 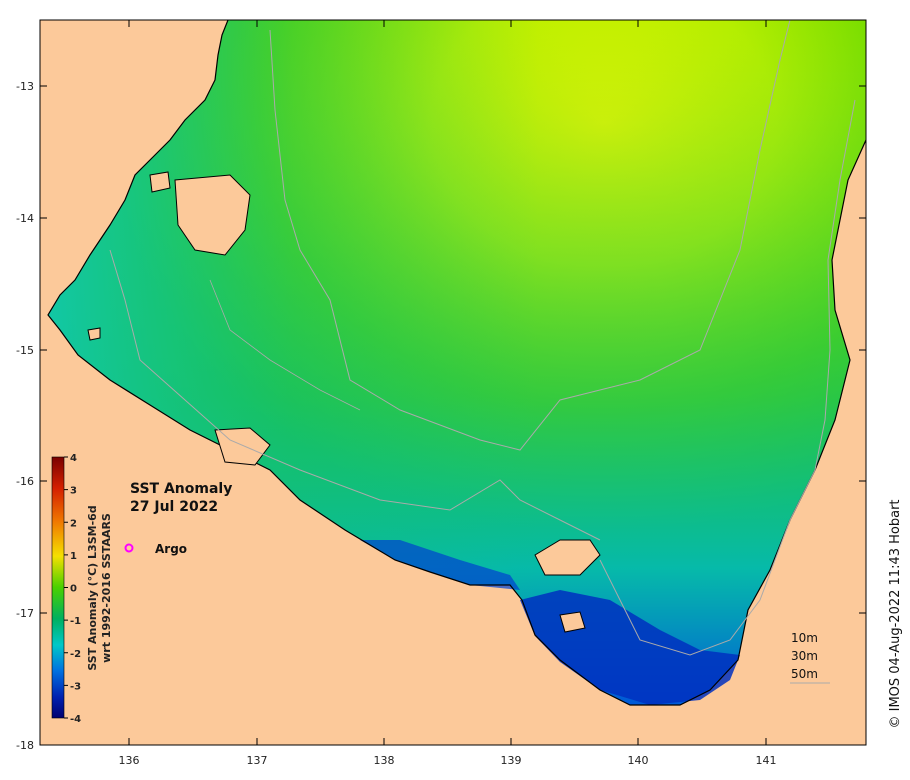 I want to click on colorbar-tick-label: 2, so click(x=73, y=523).